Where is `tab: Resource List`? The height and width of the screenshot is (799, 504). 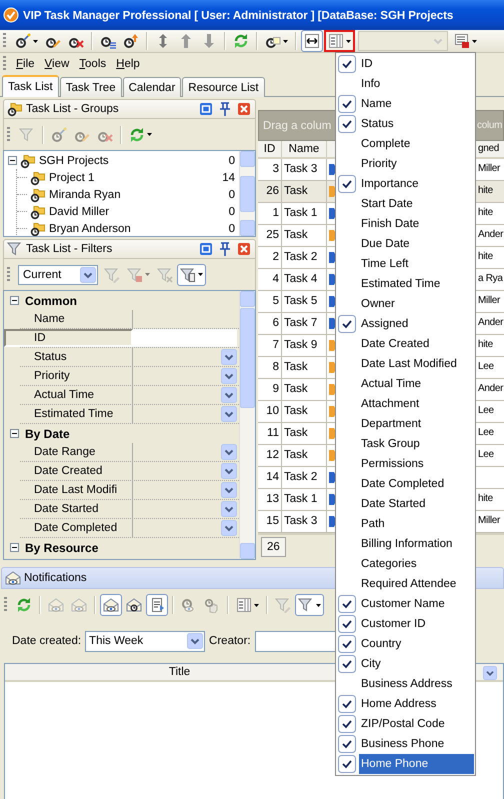
tab: Resource List is located at coordinates (223, 87).